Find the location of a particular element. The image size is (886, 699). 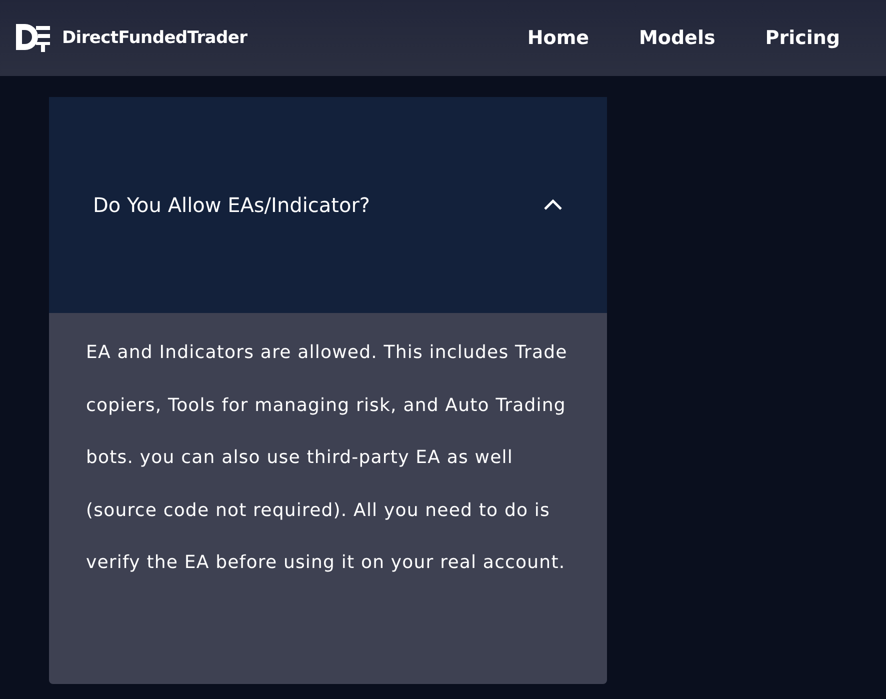

nav-link: Home is located at coordinates (558, 38).